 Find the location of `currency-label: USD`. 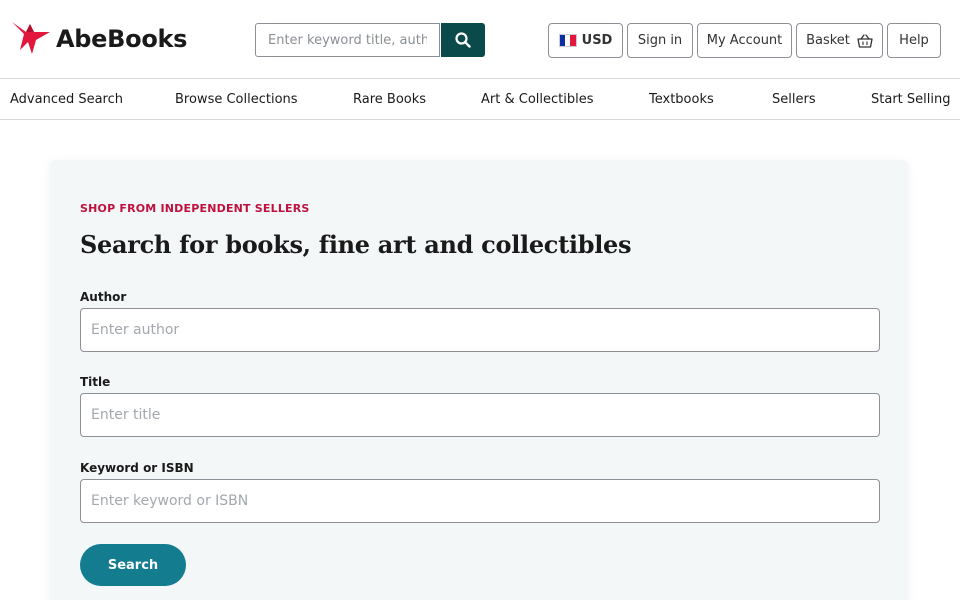

currency-label: USD is located at coordinates (597, 40).